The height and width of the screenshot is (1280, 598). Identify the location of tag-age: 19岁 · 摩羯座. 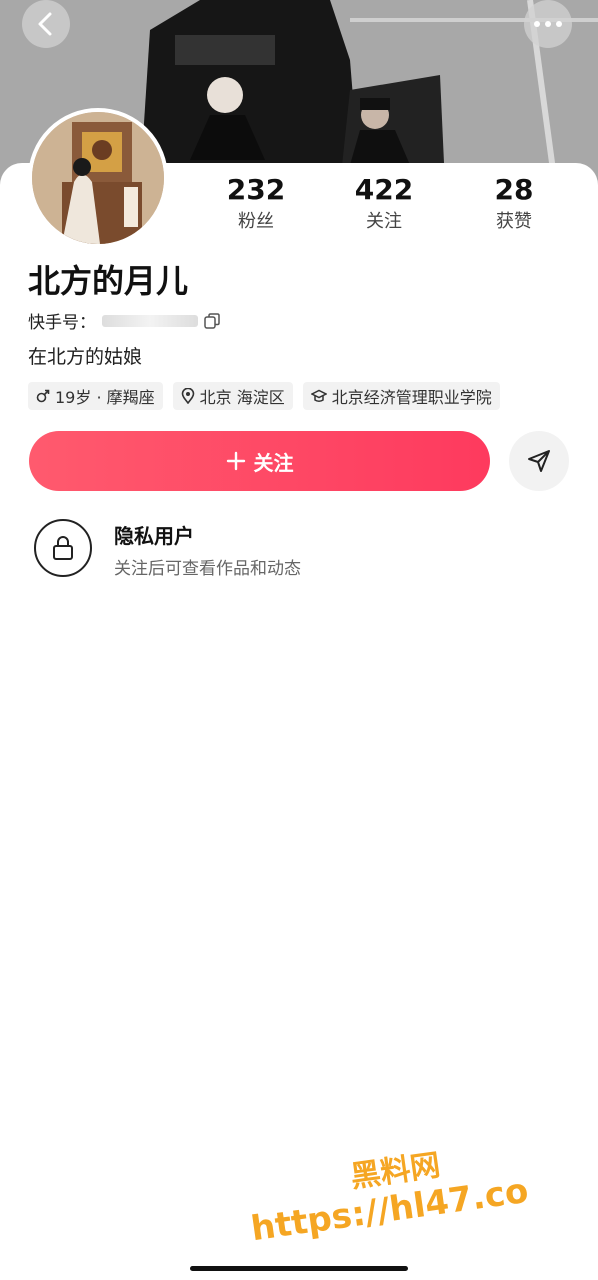
(95, 396).